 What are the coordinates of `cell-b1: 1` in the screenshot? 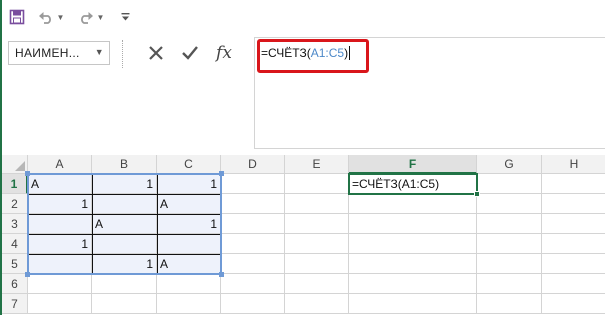 It's located at (124, 184).